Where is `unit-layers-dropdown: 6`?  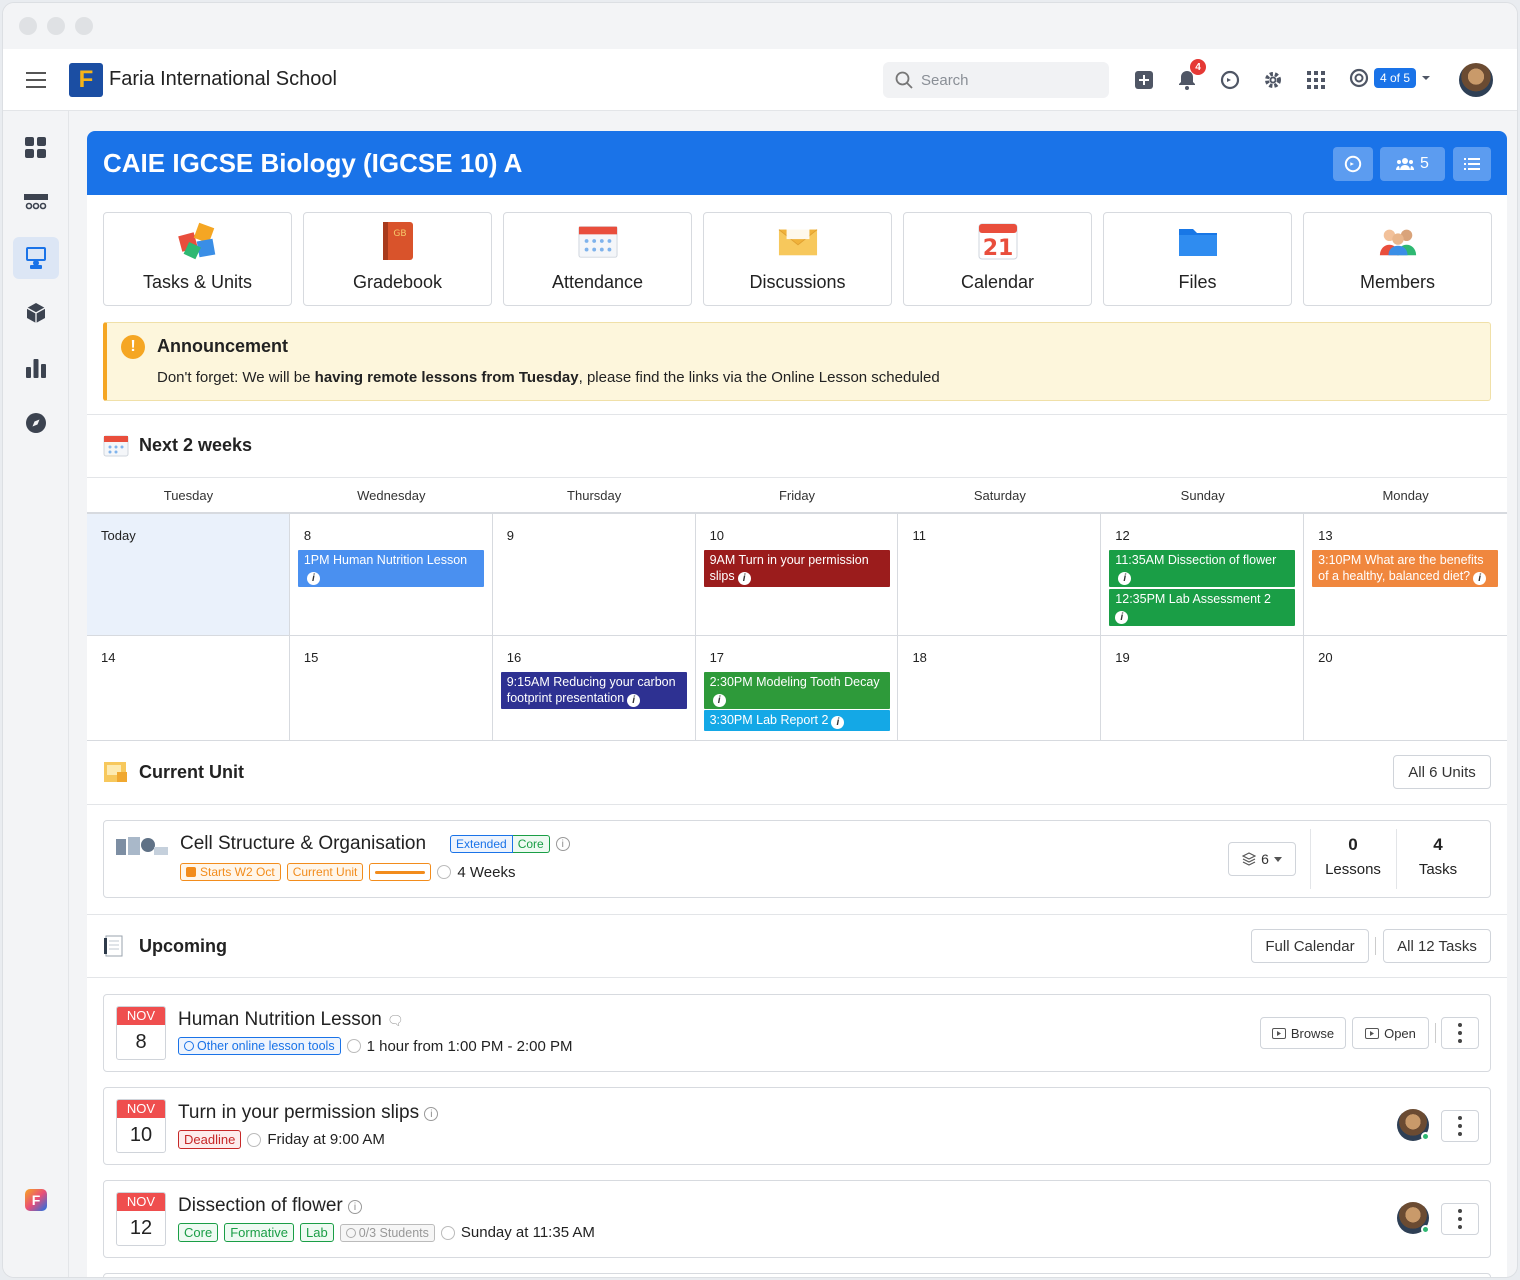 unit-layers-dropdown: 6 is located at coordinates (1262, 859).